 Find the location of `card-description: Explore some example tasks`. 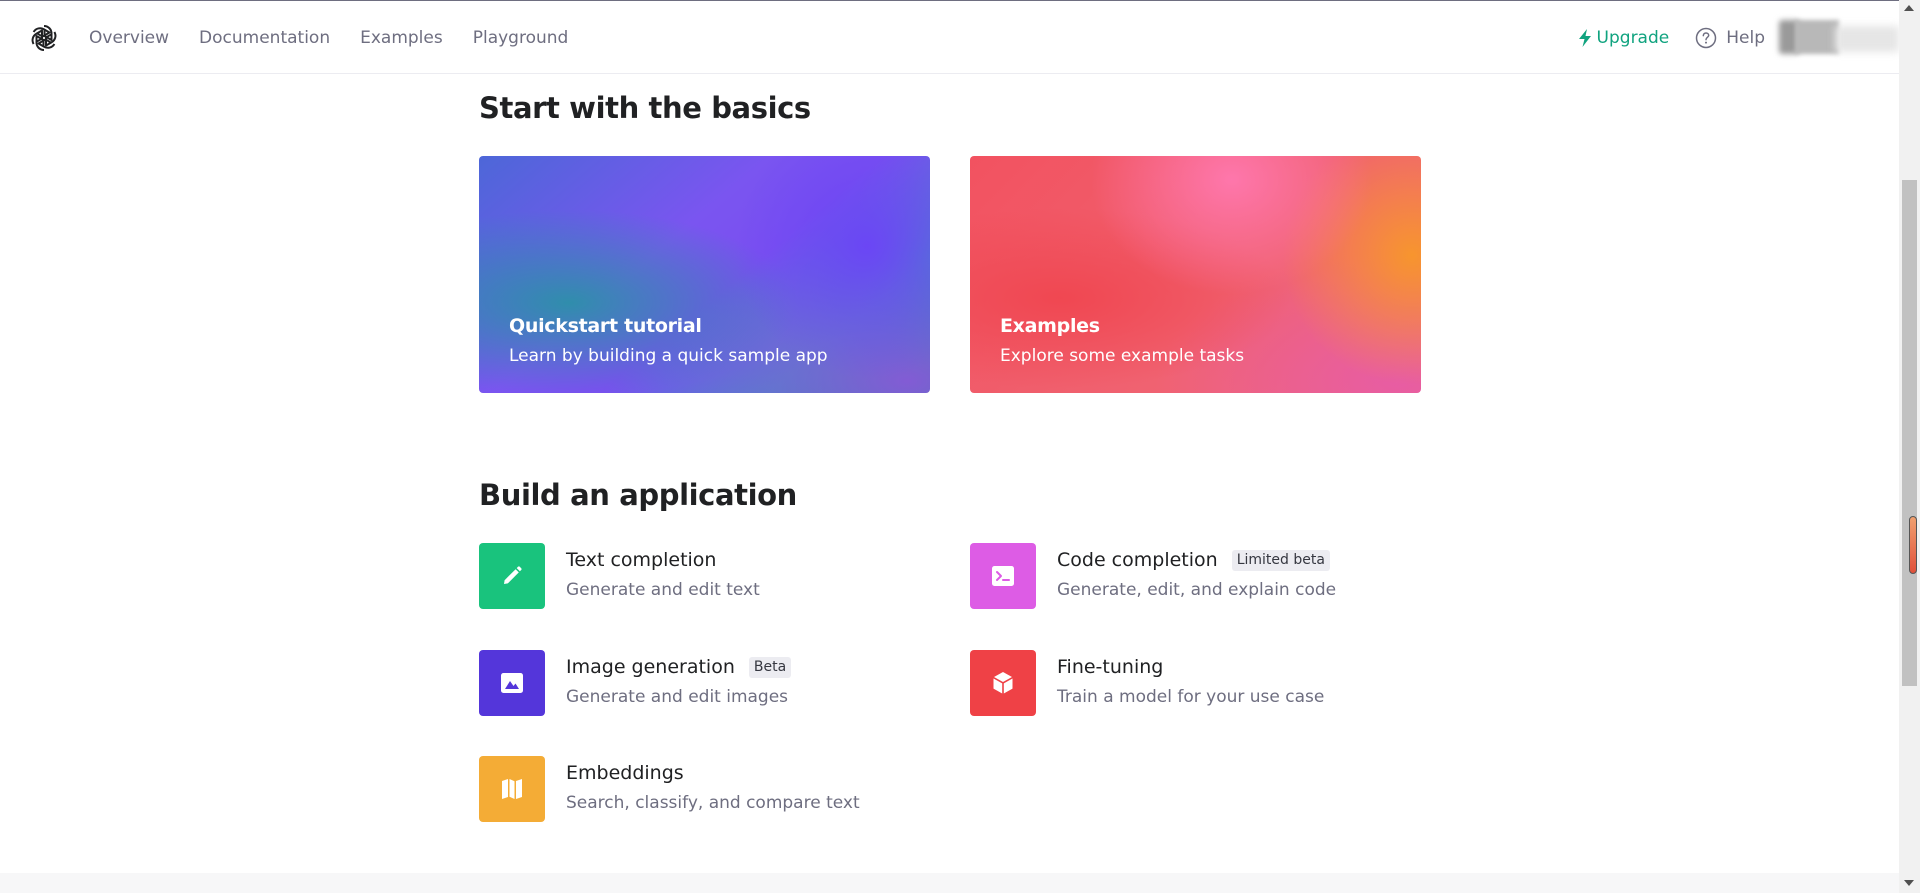

card-description: Explore some example tasks is located at coordinates (1122, 356).